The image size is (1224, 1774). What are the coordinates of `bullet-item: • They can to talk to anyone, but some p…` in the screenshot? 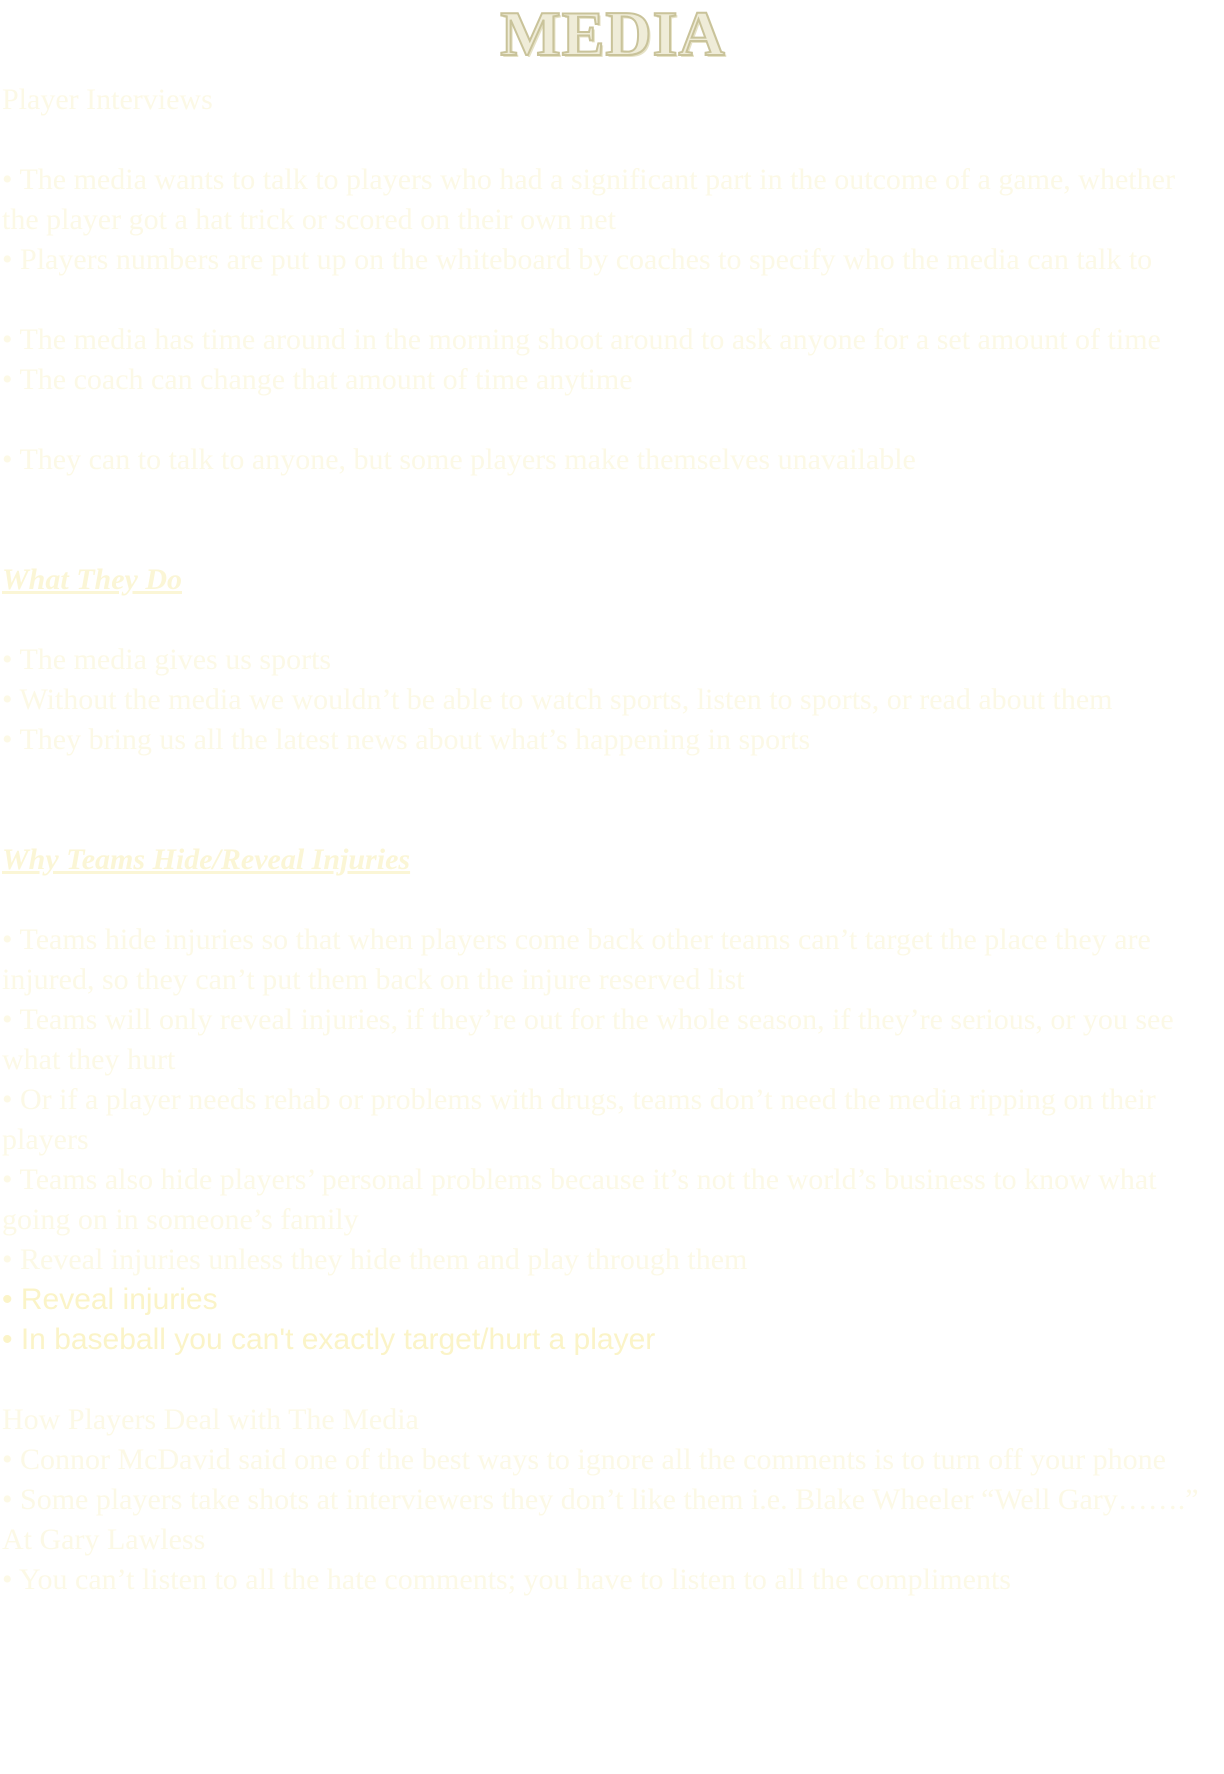 It's located at (459, 459).